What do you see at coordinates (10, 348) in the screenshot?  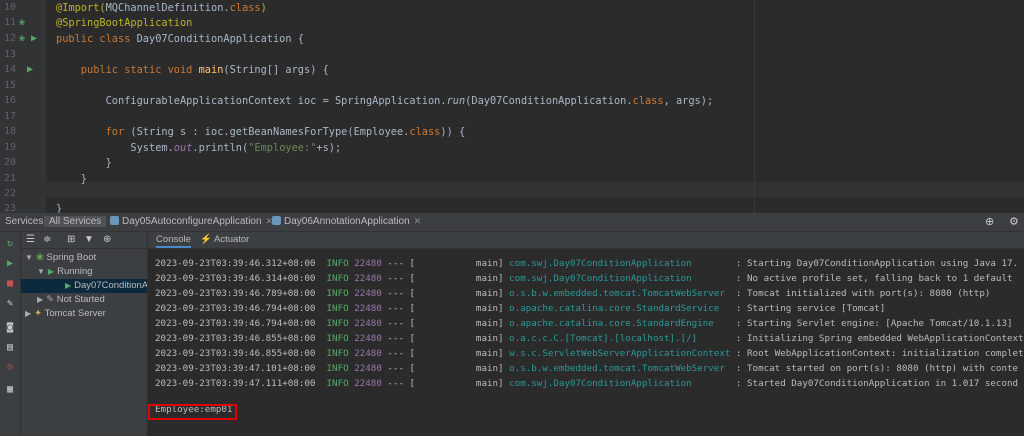 I see `layout-icon: ▤` at bounding box center [10, 348].